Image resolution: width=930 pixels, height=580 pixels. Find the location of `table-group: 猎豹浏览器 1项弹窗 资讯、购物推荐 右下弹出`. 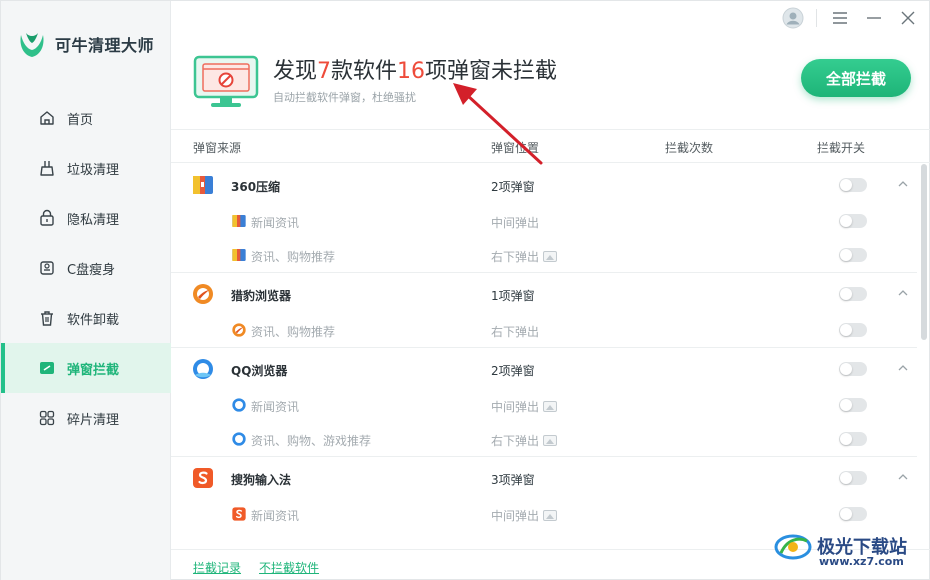

table-group: 猎豹浏览器 1项弹窗 资讯、购物推荐 右下弹出 is located at coordinates (544, 310).